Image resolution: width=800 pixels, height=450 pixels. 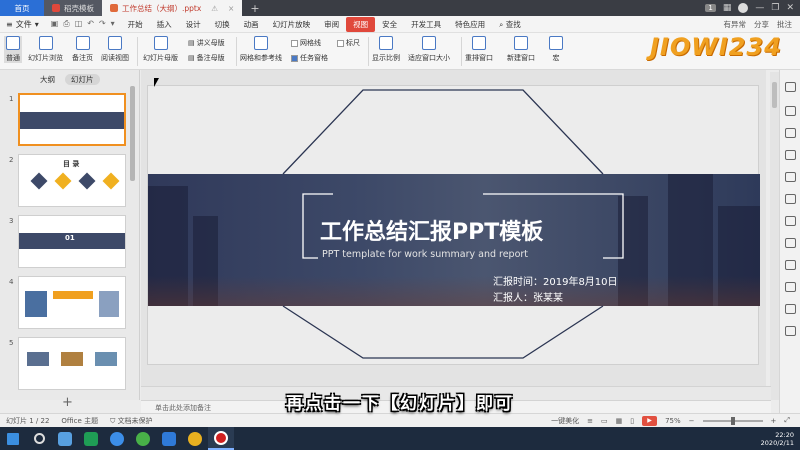 I want to click on zoom-slider-knob, so click(x=732, y=420).